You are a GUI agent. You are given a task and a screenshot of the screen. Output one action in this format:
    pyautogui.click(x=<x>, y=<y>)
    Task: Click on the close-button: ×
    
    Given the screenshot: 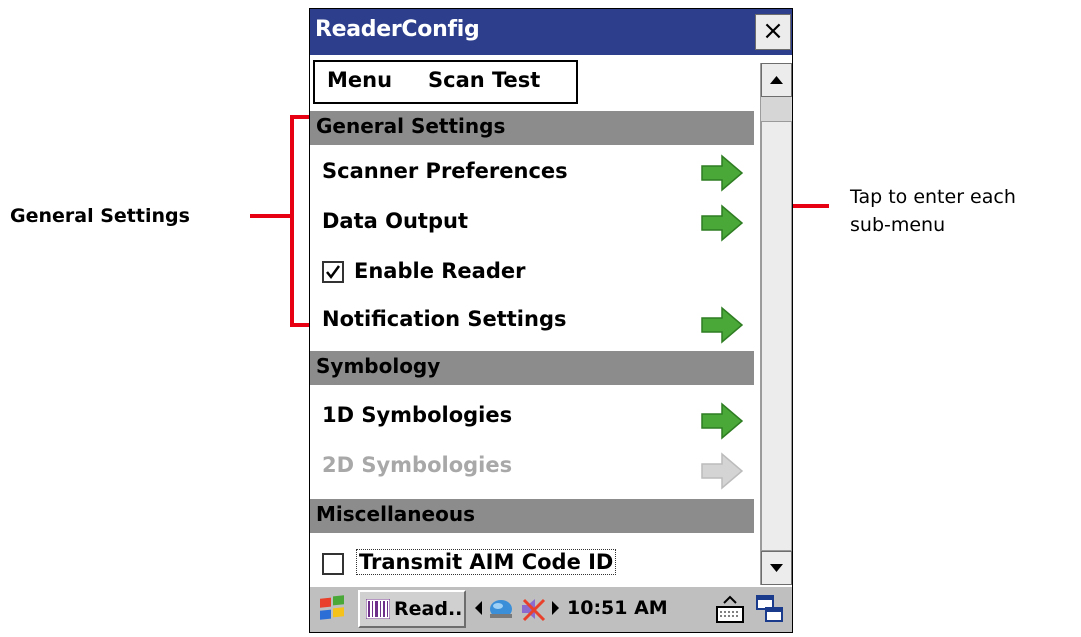 What is the action you would take?
    pyautogui.click(x=773, y=32)
    